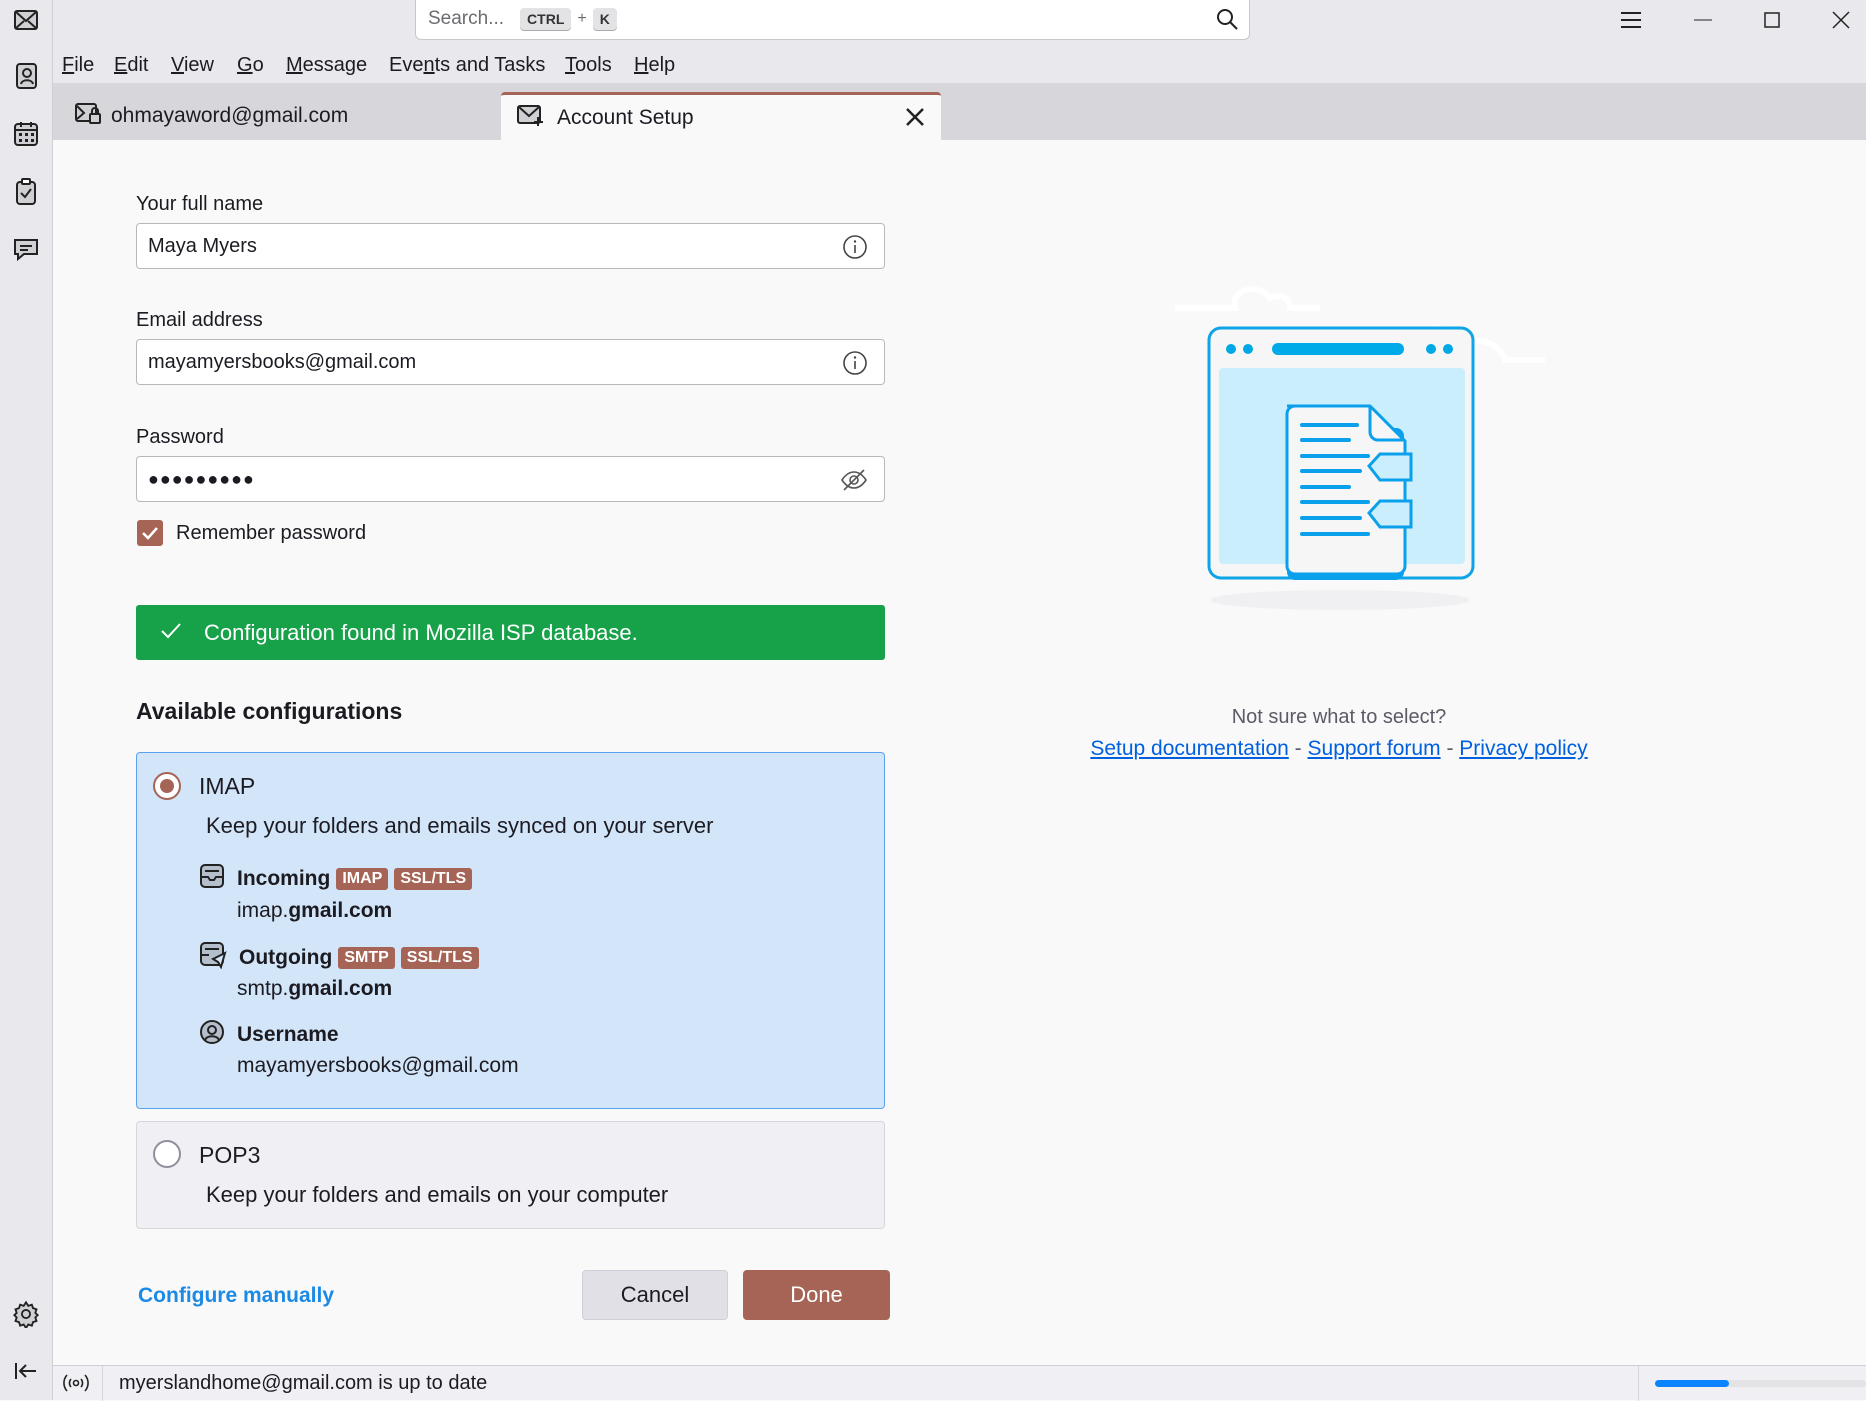 The height and width of the screenshot is (1401, 1866). I want to click on menu-view: View, so click(192, 65).